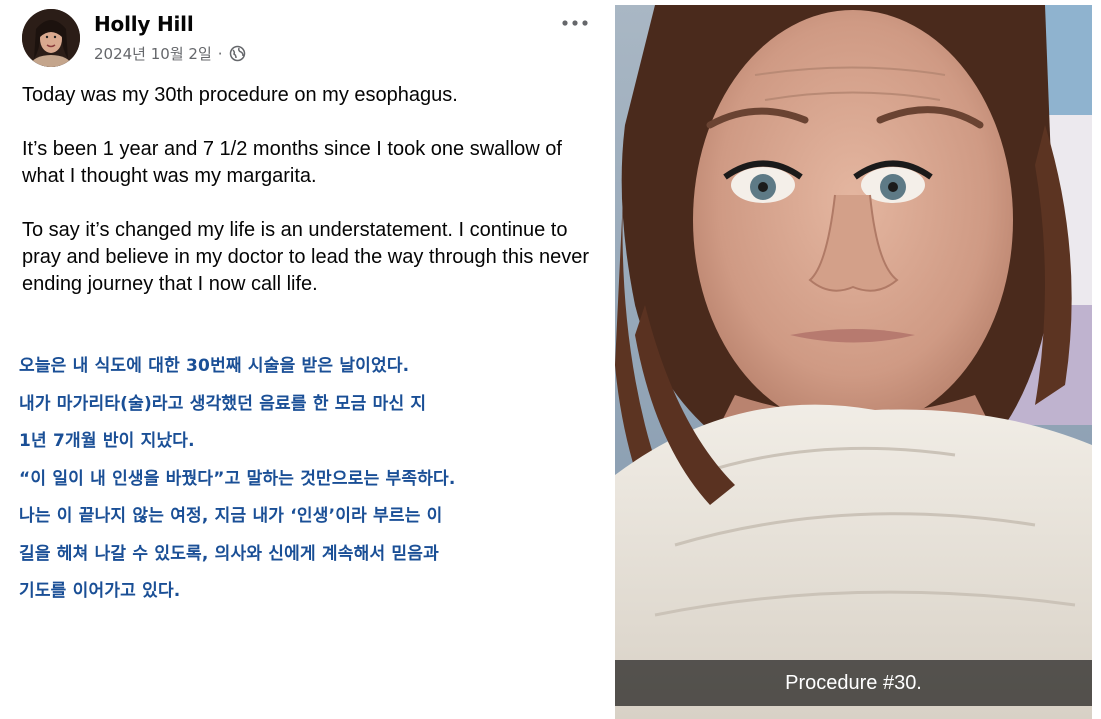  Describe the element at coordinates (229, 553) in the screenshot. I see `korean-line: 길을 헤쳐 나갈 수 있도록, 의사와 신에게 계속해서 믿음과` at that location.